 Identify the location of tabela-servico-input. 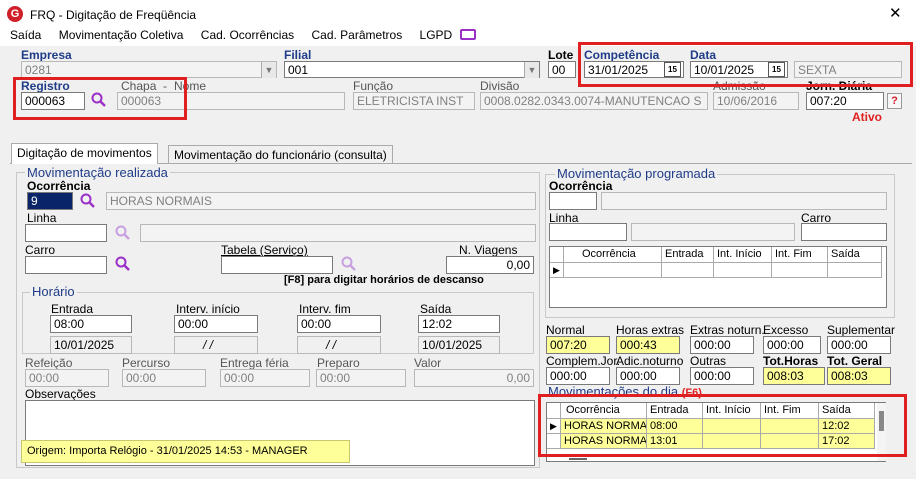
(277, 265).